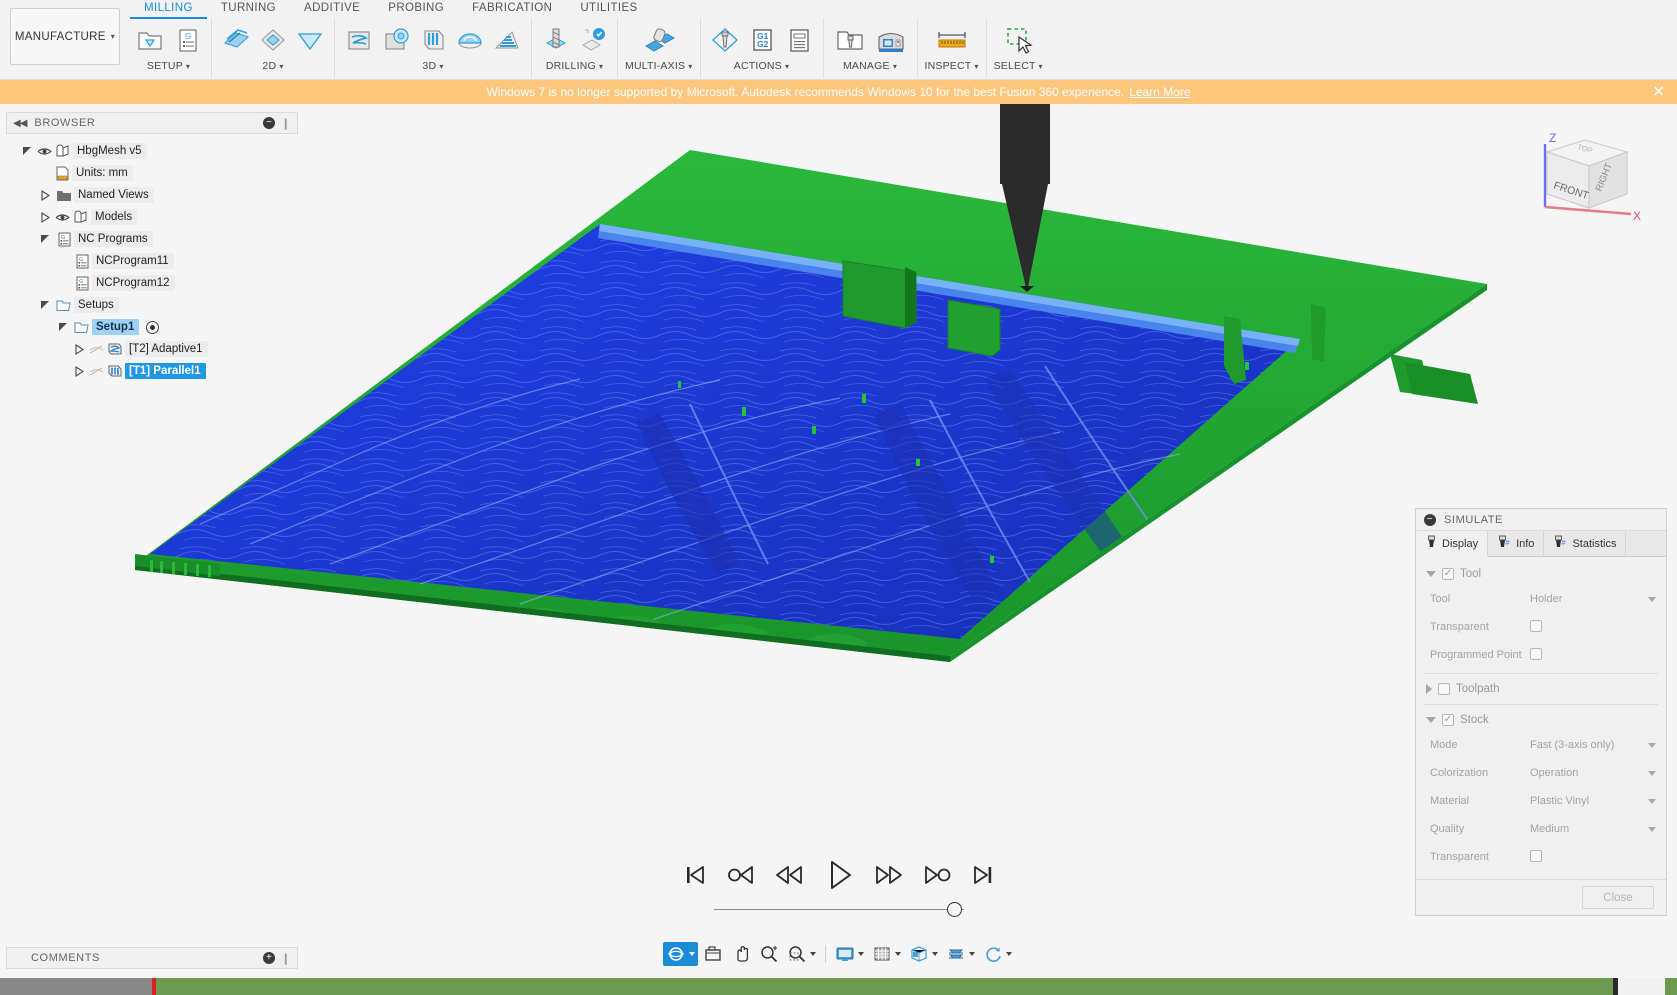 This screenshot has height=995, width=1677. What do you see at coordinates (1448, 720) in the screenshot?
I see `stock-visibility-checkbox` at bounding box center [1448, 720].